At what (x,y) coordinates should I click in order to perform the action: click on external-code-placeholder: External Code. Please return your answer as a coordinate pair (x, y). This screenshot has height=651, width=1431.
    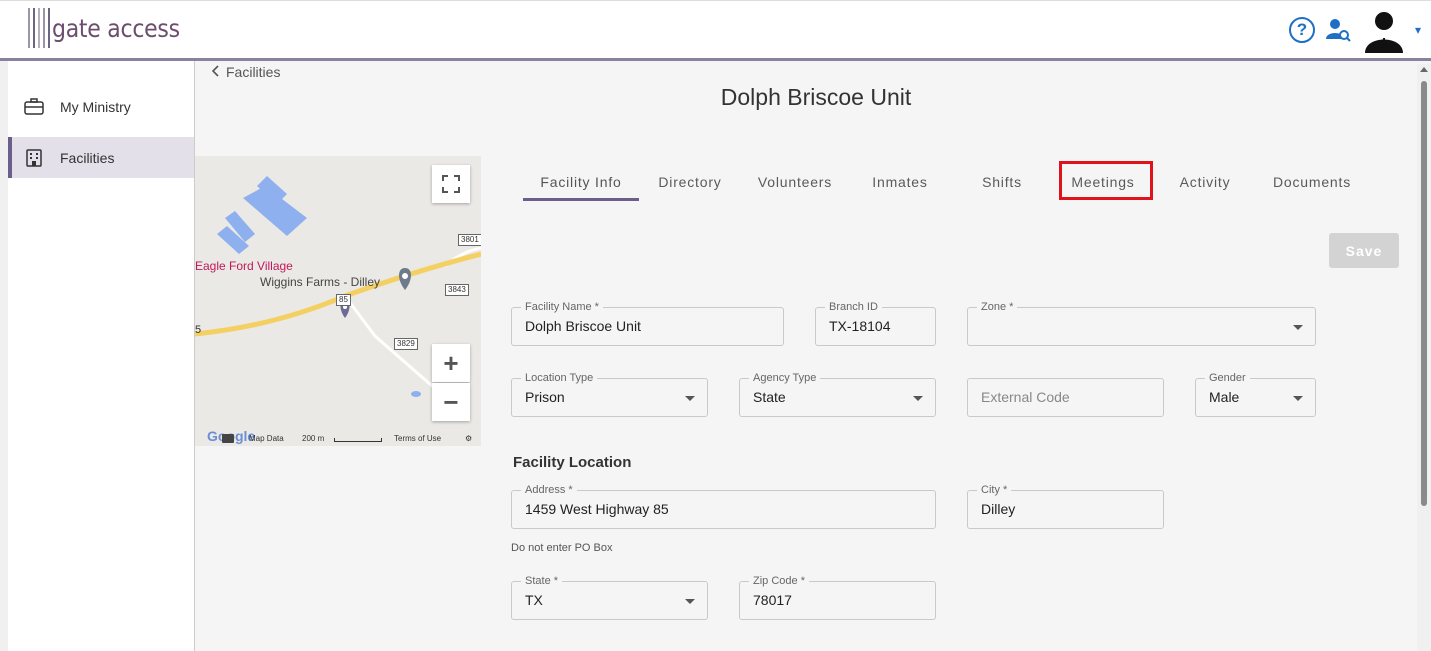
    Looking at the image, I should click on (1025, 397).